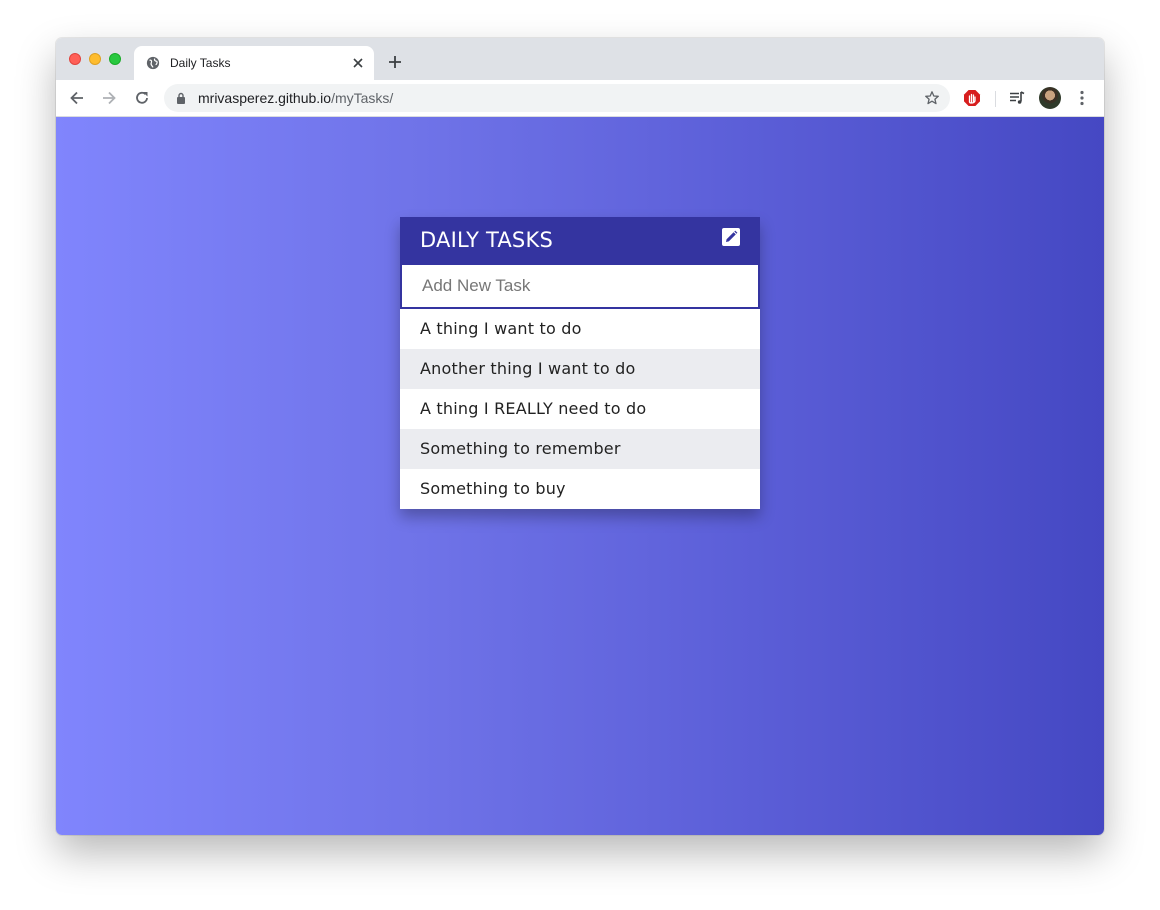 This screenshot has height=910, width=1160. What do you see at coordinates (1050, 98) in the screenshot?
I see `profile-avatar` at bounding box center [1050, 98].